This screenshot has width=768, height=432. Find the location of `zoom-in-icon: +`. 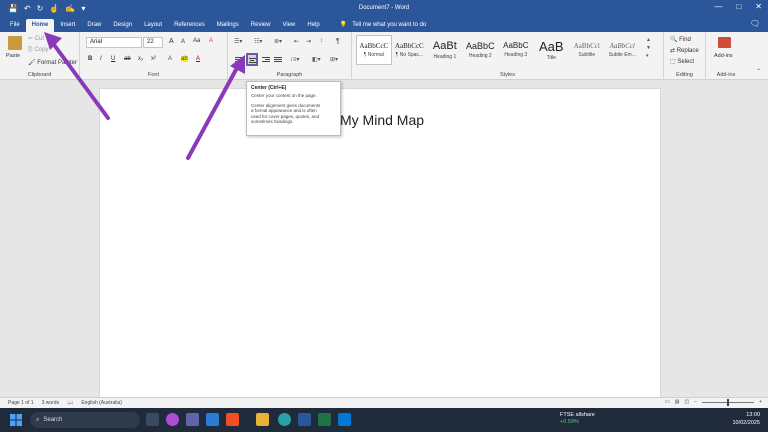

zoom-in-icon: + is located at coordinates (760, 402).